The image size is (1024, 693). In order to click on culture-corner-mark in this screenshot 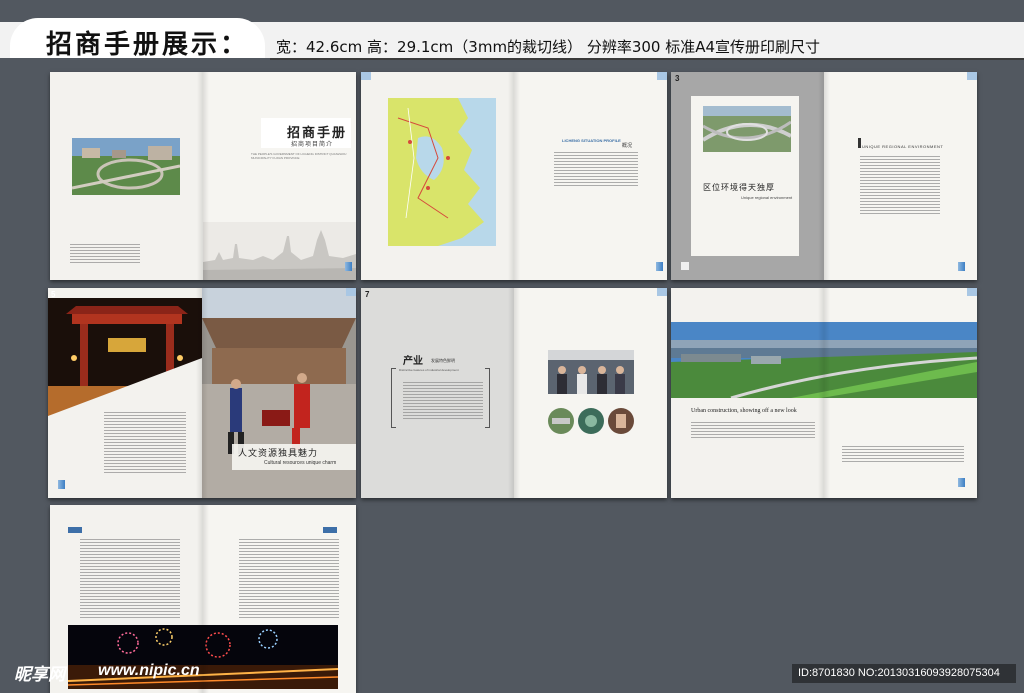, I will do `click(61, 484)`.